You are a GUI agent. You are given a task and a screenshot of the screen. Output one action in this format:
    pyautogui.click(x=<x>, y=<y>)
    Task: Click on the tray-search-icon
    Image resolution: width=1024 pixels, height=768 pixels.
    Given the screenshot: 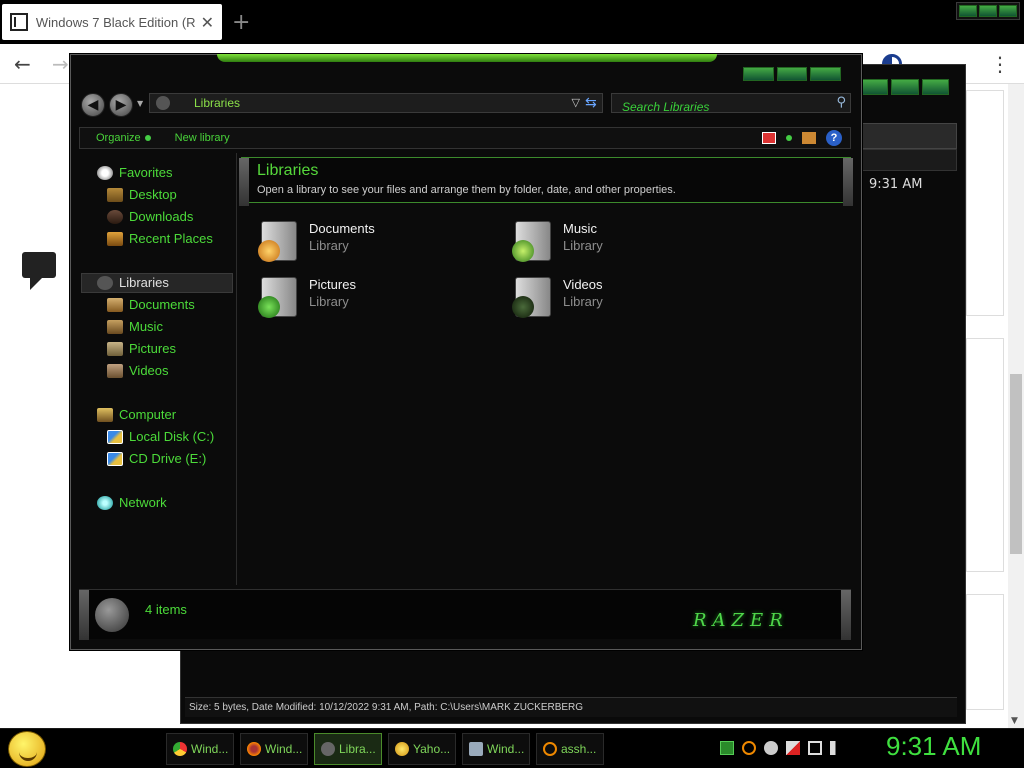 What is the action you would take?
    pyautogui.click(x=749, y=748)
    